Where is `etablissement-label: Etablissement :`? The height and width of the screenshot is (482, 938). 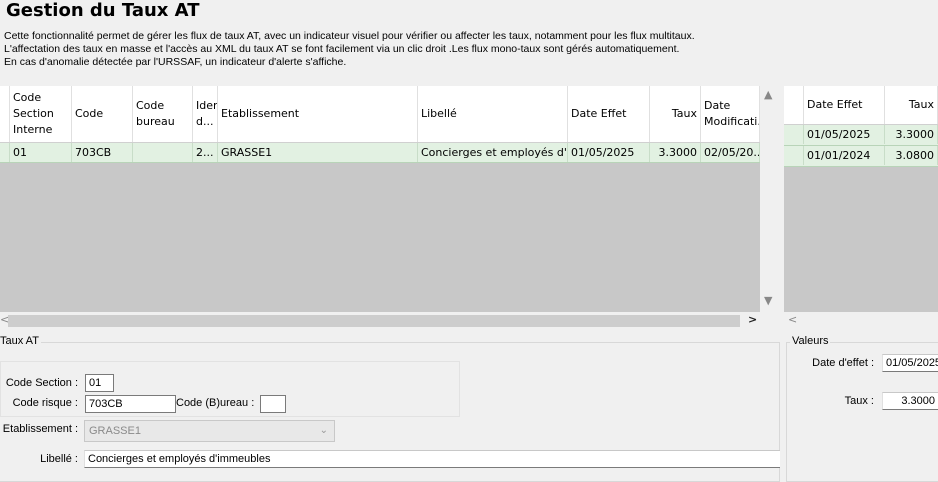 etablissement-label: Etablissement : is located at coordinates (40, 429).